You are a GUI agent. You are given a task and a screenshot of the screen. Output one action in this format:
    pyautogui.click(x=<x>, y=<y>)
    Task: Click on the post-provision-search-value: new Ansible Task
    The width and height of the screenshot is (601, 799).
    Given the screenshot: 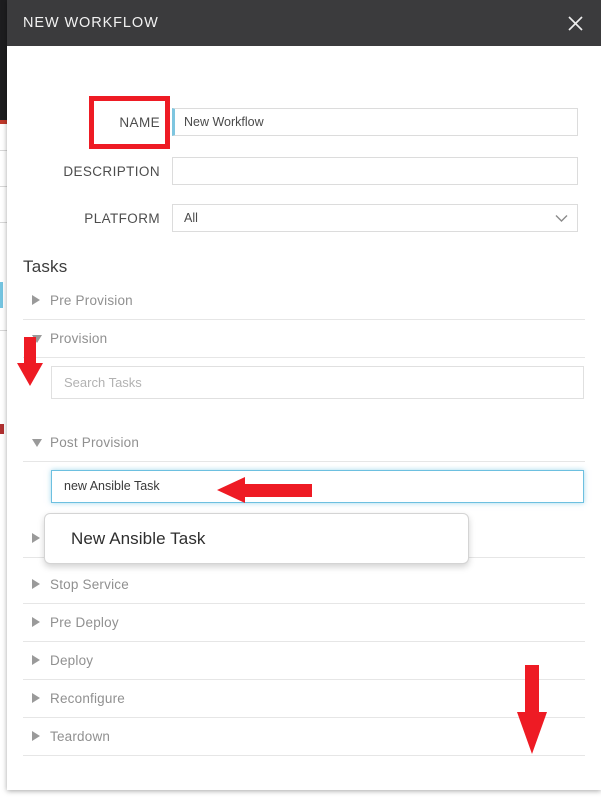 What is the action you would take?
    pyautogui.click(x=112, y=486)
    